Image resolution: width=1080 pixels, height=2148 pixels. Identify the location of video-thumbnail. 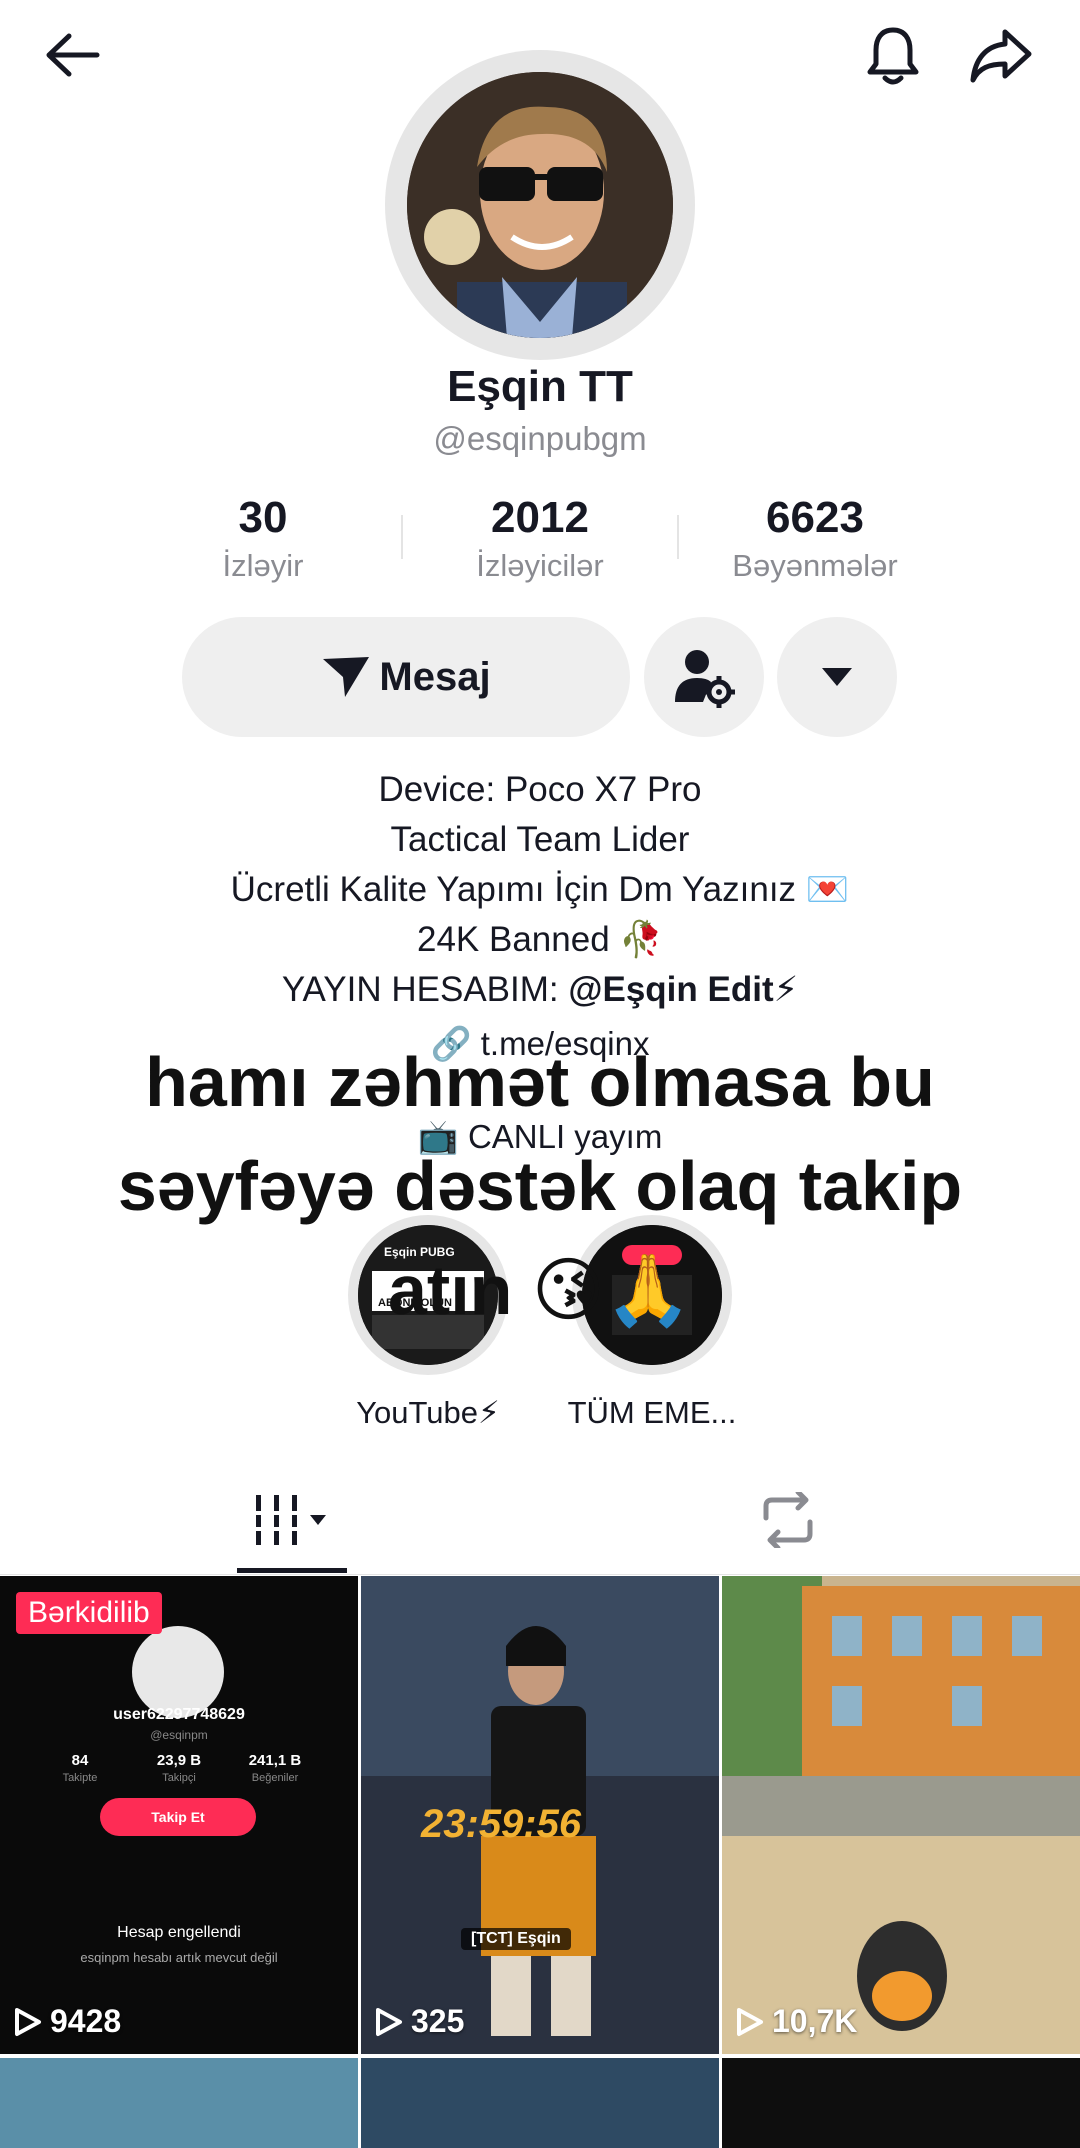
(901, 1815).